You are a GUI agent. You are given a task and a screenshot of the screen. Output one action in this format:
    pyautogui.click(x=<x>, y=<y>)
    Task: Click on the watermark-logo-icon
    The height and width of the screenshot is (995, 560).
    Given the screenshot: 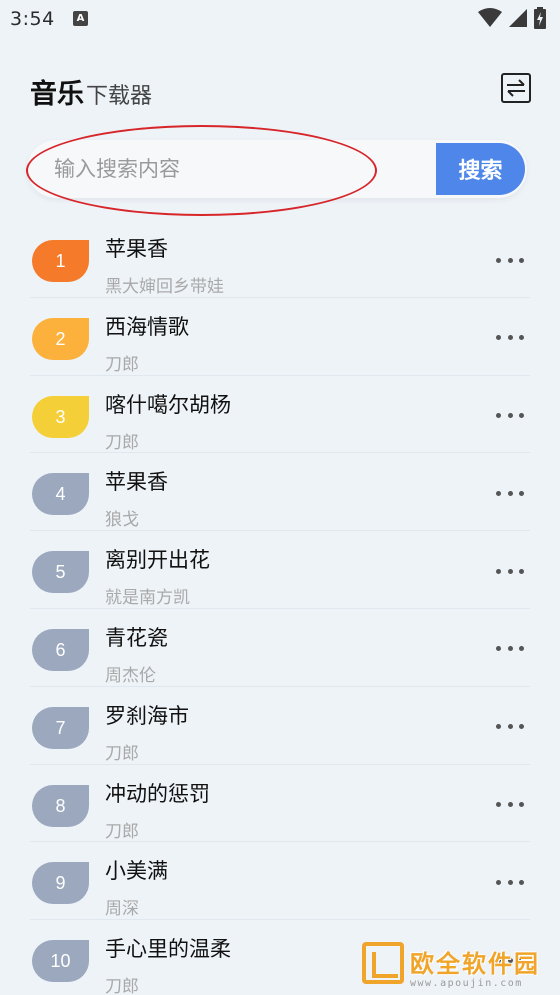 What is the action you would take?
    pyautogui.click(x=383, y=963)
    